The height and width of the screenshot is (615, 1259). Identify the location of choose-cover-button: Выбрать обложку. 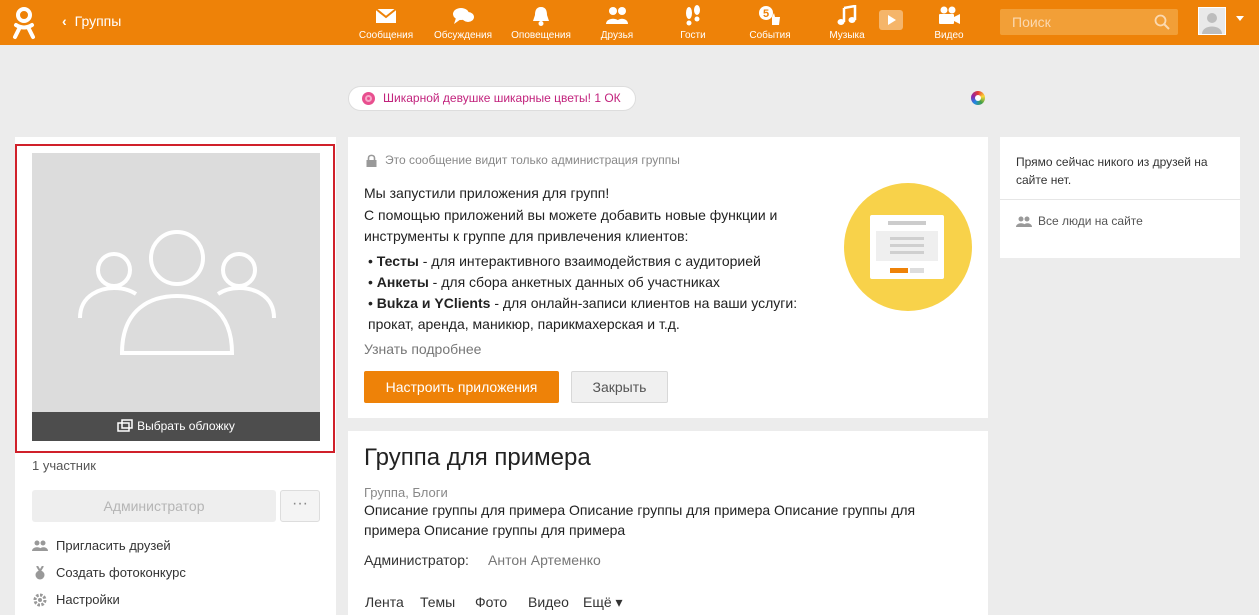
(176, 426).